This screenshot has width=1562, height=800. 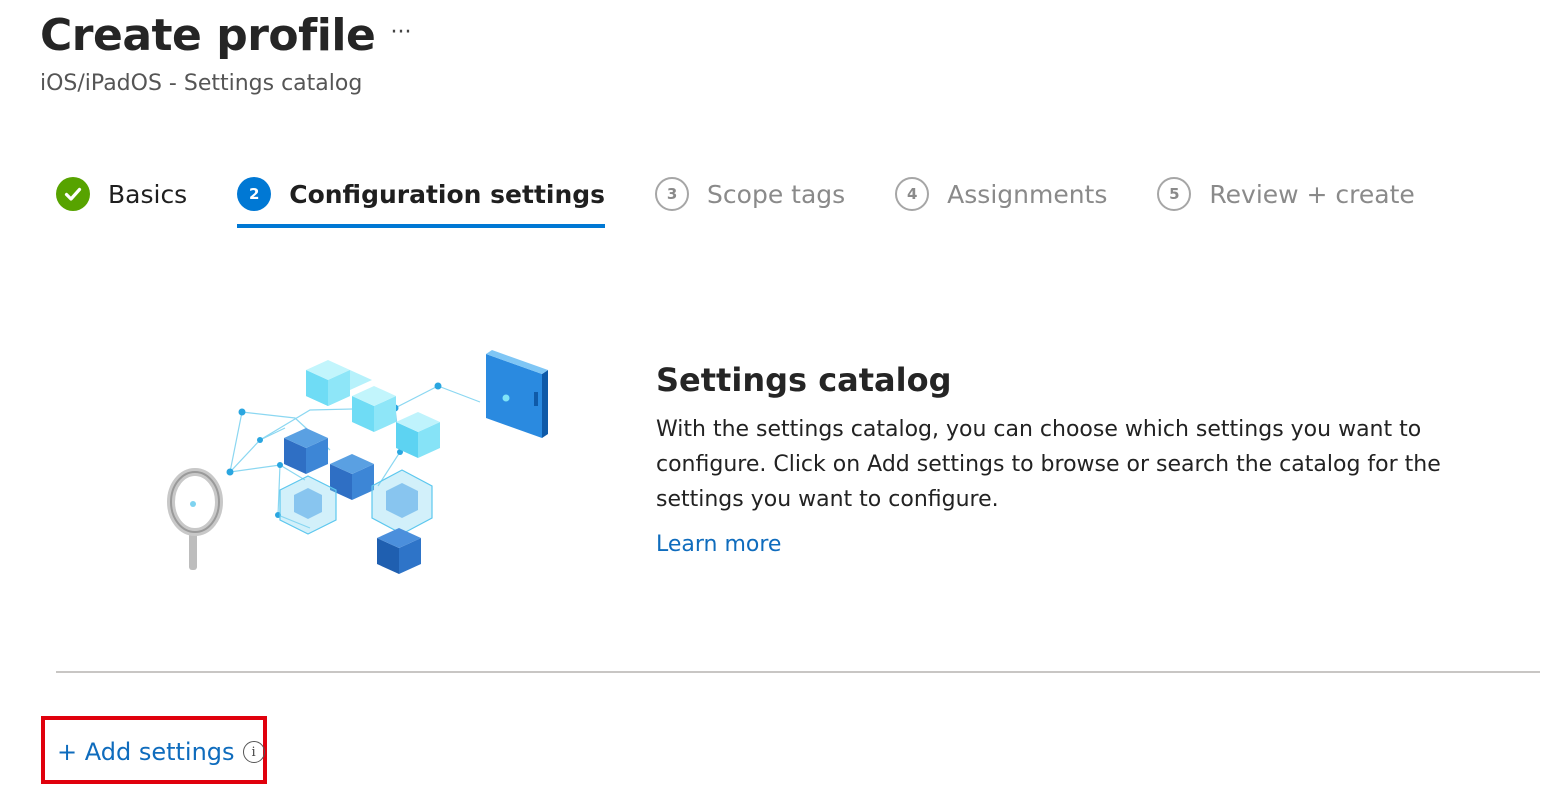 What do you see at coordinates (1174, 194) in the screenshot?
I see `step-number-badge: 5` at bounding box center [1174, 194].